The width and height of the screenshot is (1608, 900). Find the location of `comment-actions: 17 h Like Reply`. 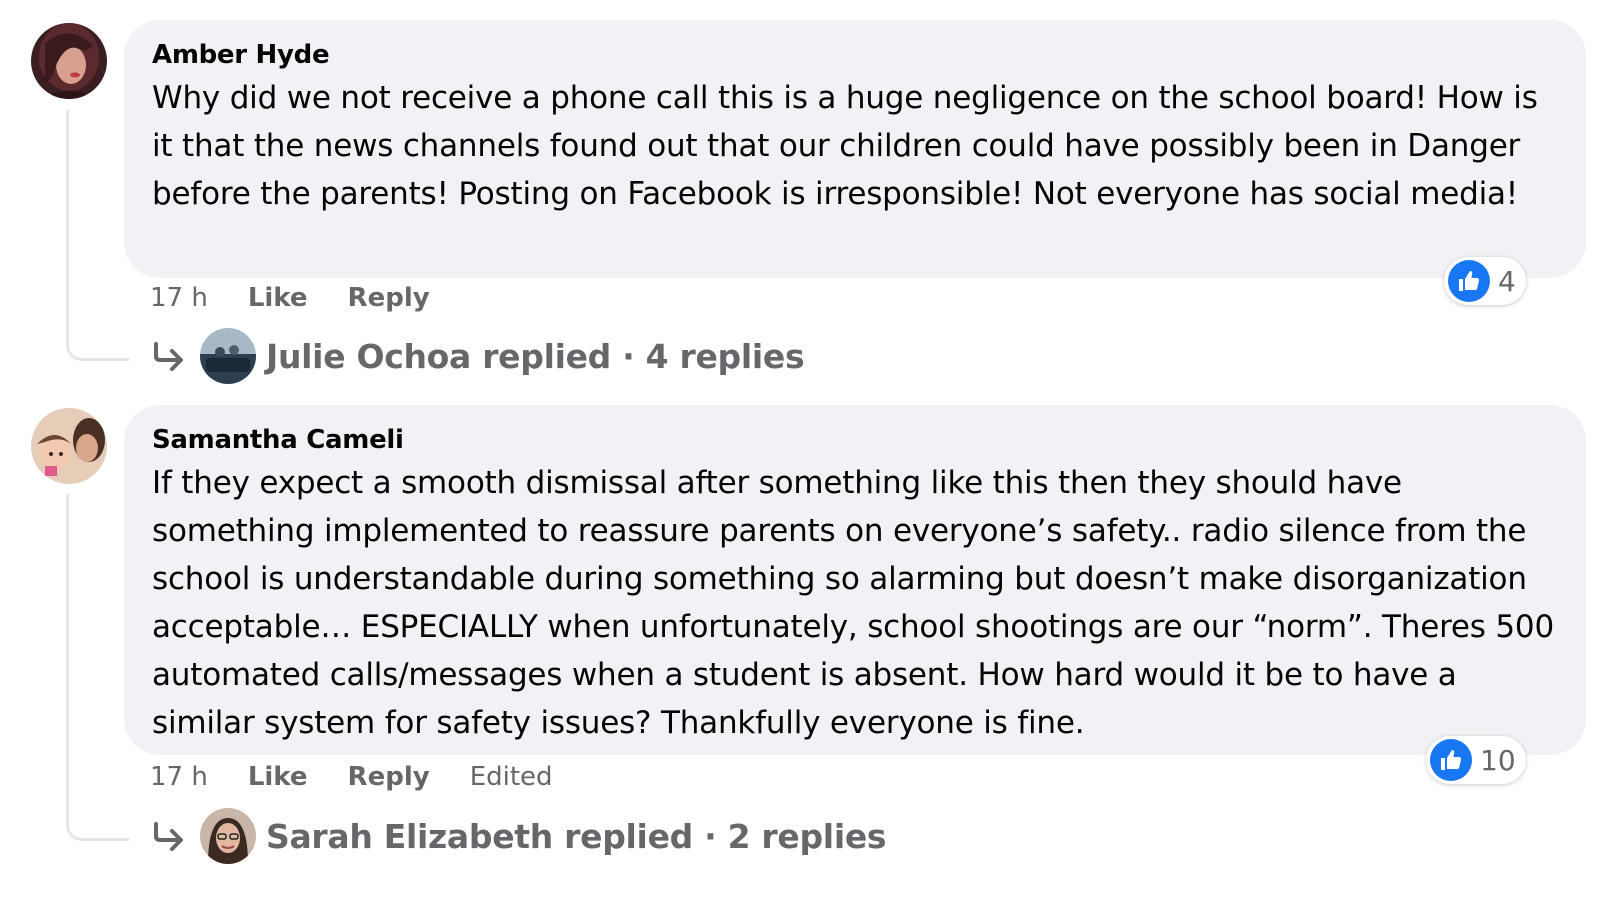

comment-actions: 17 h Like Reply is located at coordinates (310, 298).